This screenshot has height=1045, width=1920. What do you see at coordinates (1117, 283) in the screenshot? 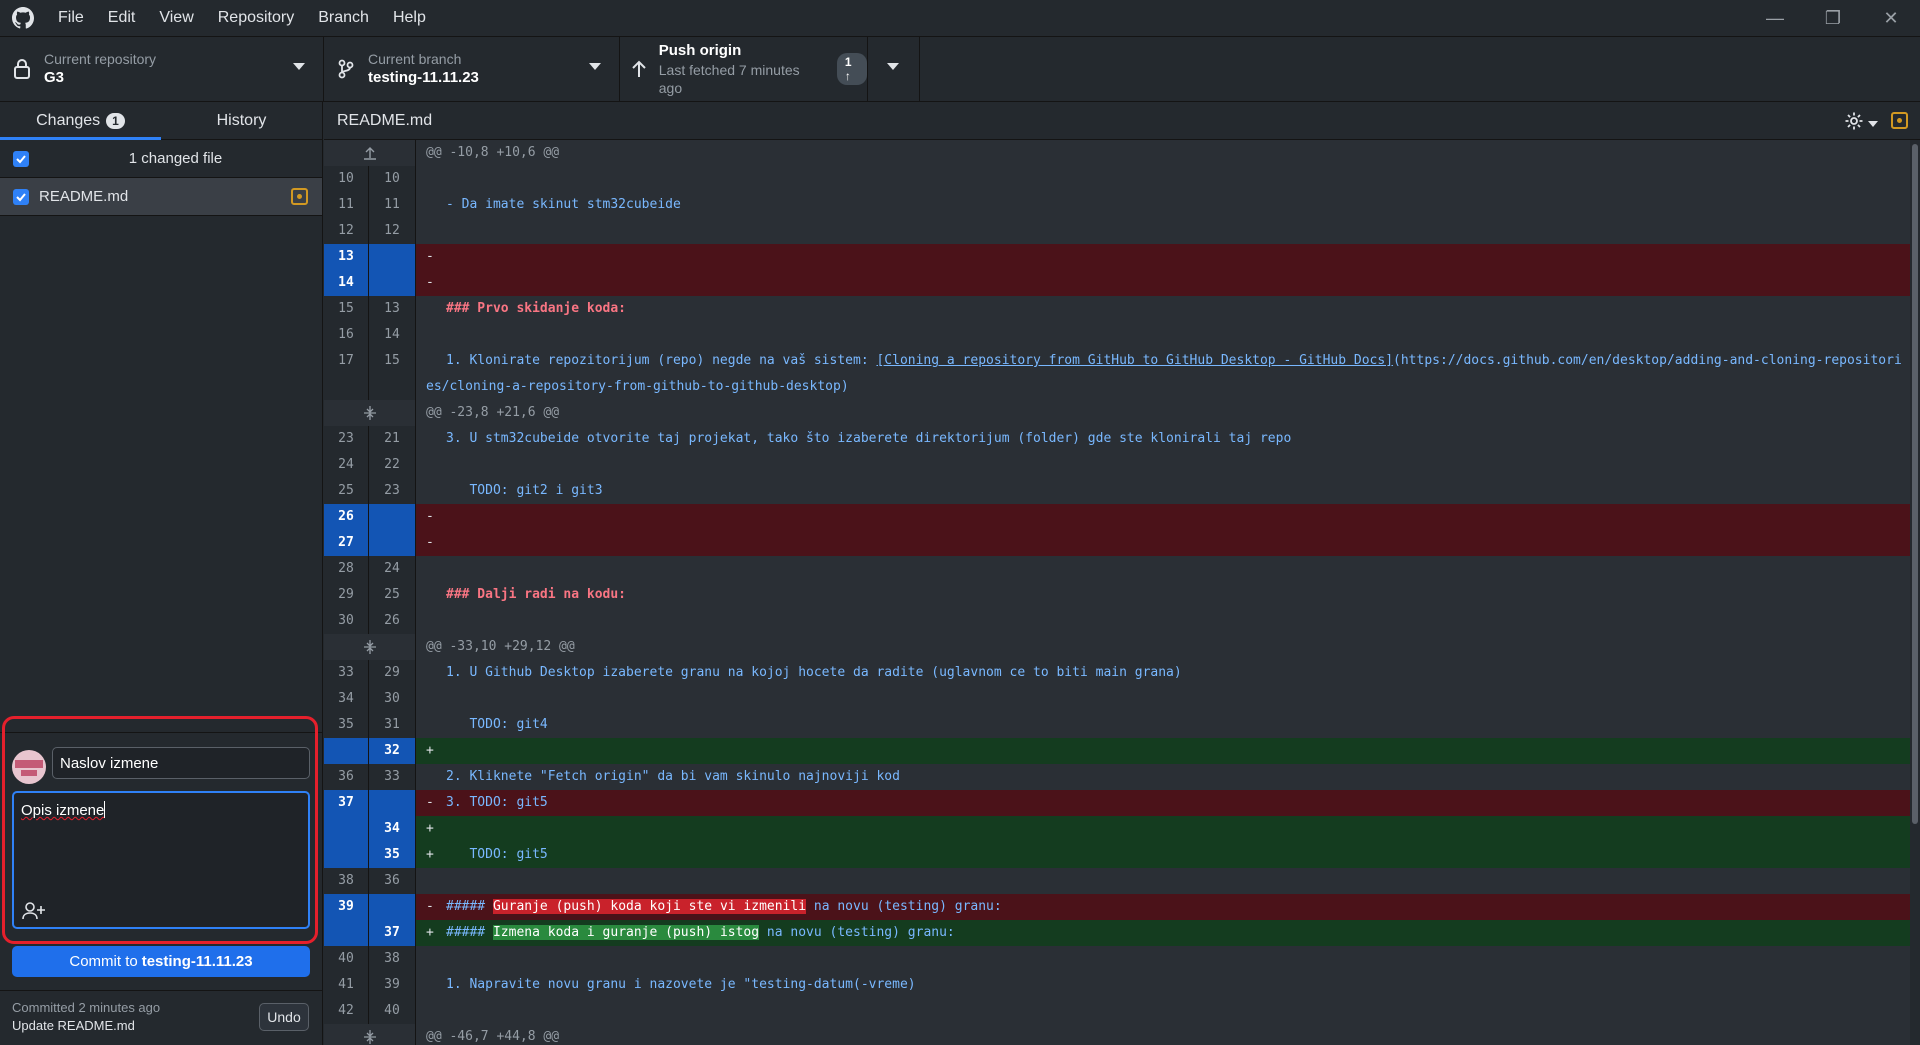
I see `diff-line: 14 -` at bounding box center [1117, 283].